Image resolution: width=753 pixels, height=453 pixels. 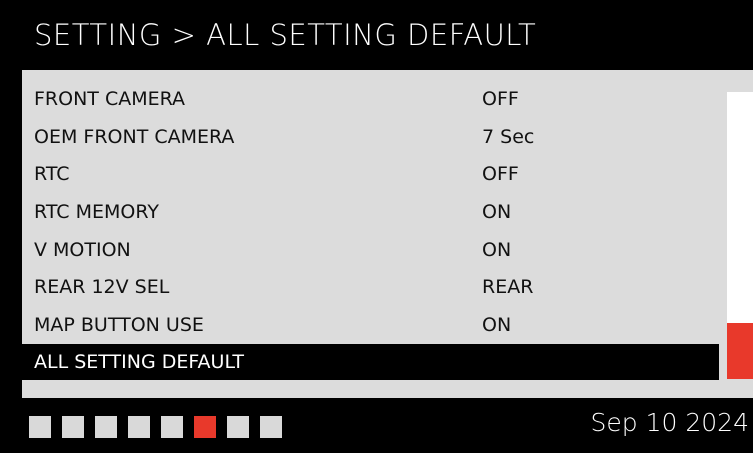 What do you see at coordinates (370, 174) in the screenshot?
I see `menu-item-rtc: RTC OFF` at bounding box center [370, 174].